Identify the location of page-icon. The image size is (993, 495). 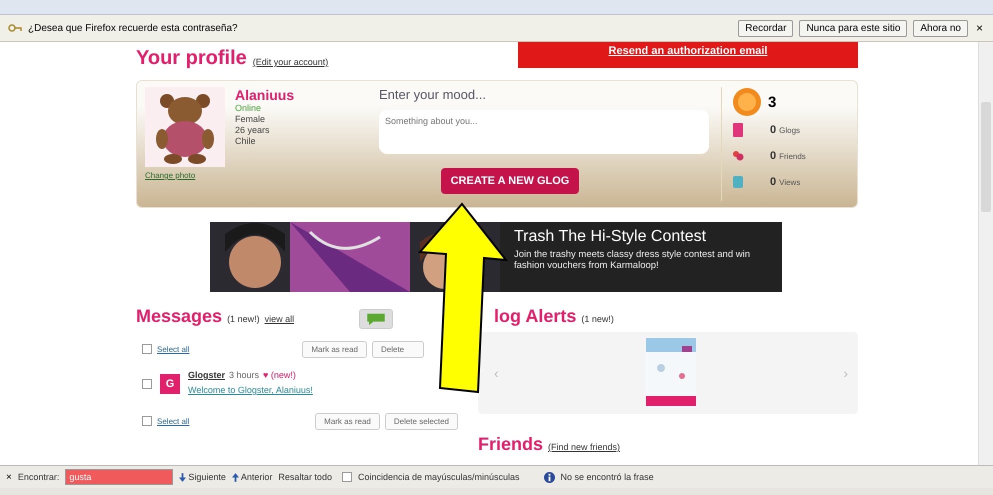
(738, 130).